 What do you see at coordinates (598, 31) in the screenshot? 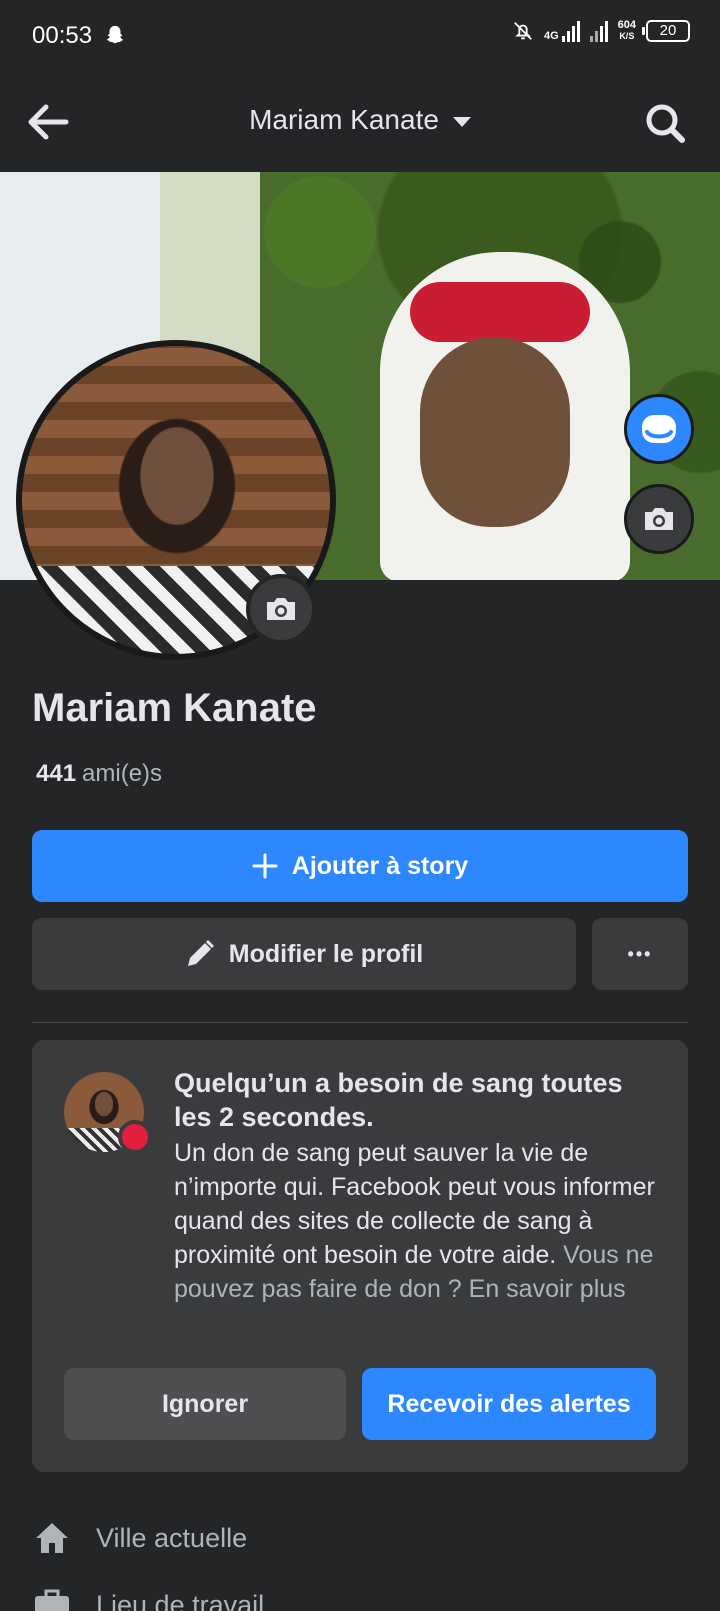
I see `signal-bars-2-icon` at bounding box center [598, 31].